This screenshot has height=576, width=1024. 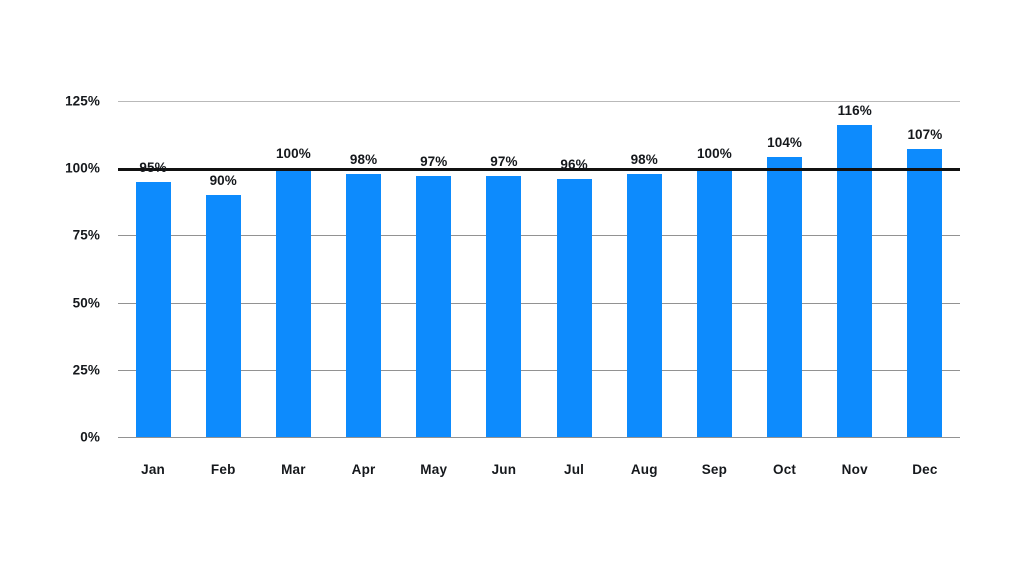 I want to click on value-label-nov: 116%, so click(x=854, y=111).